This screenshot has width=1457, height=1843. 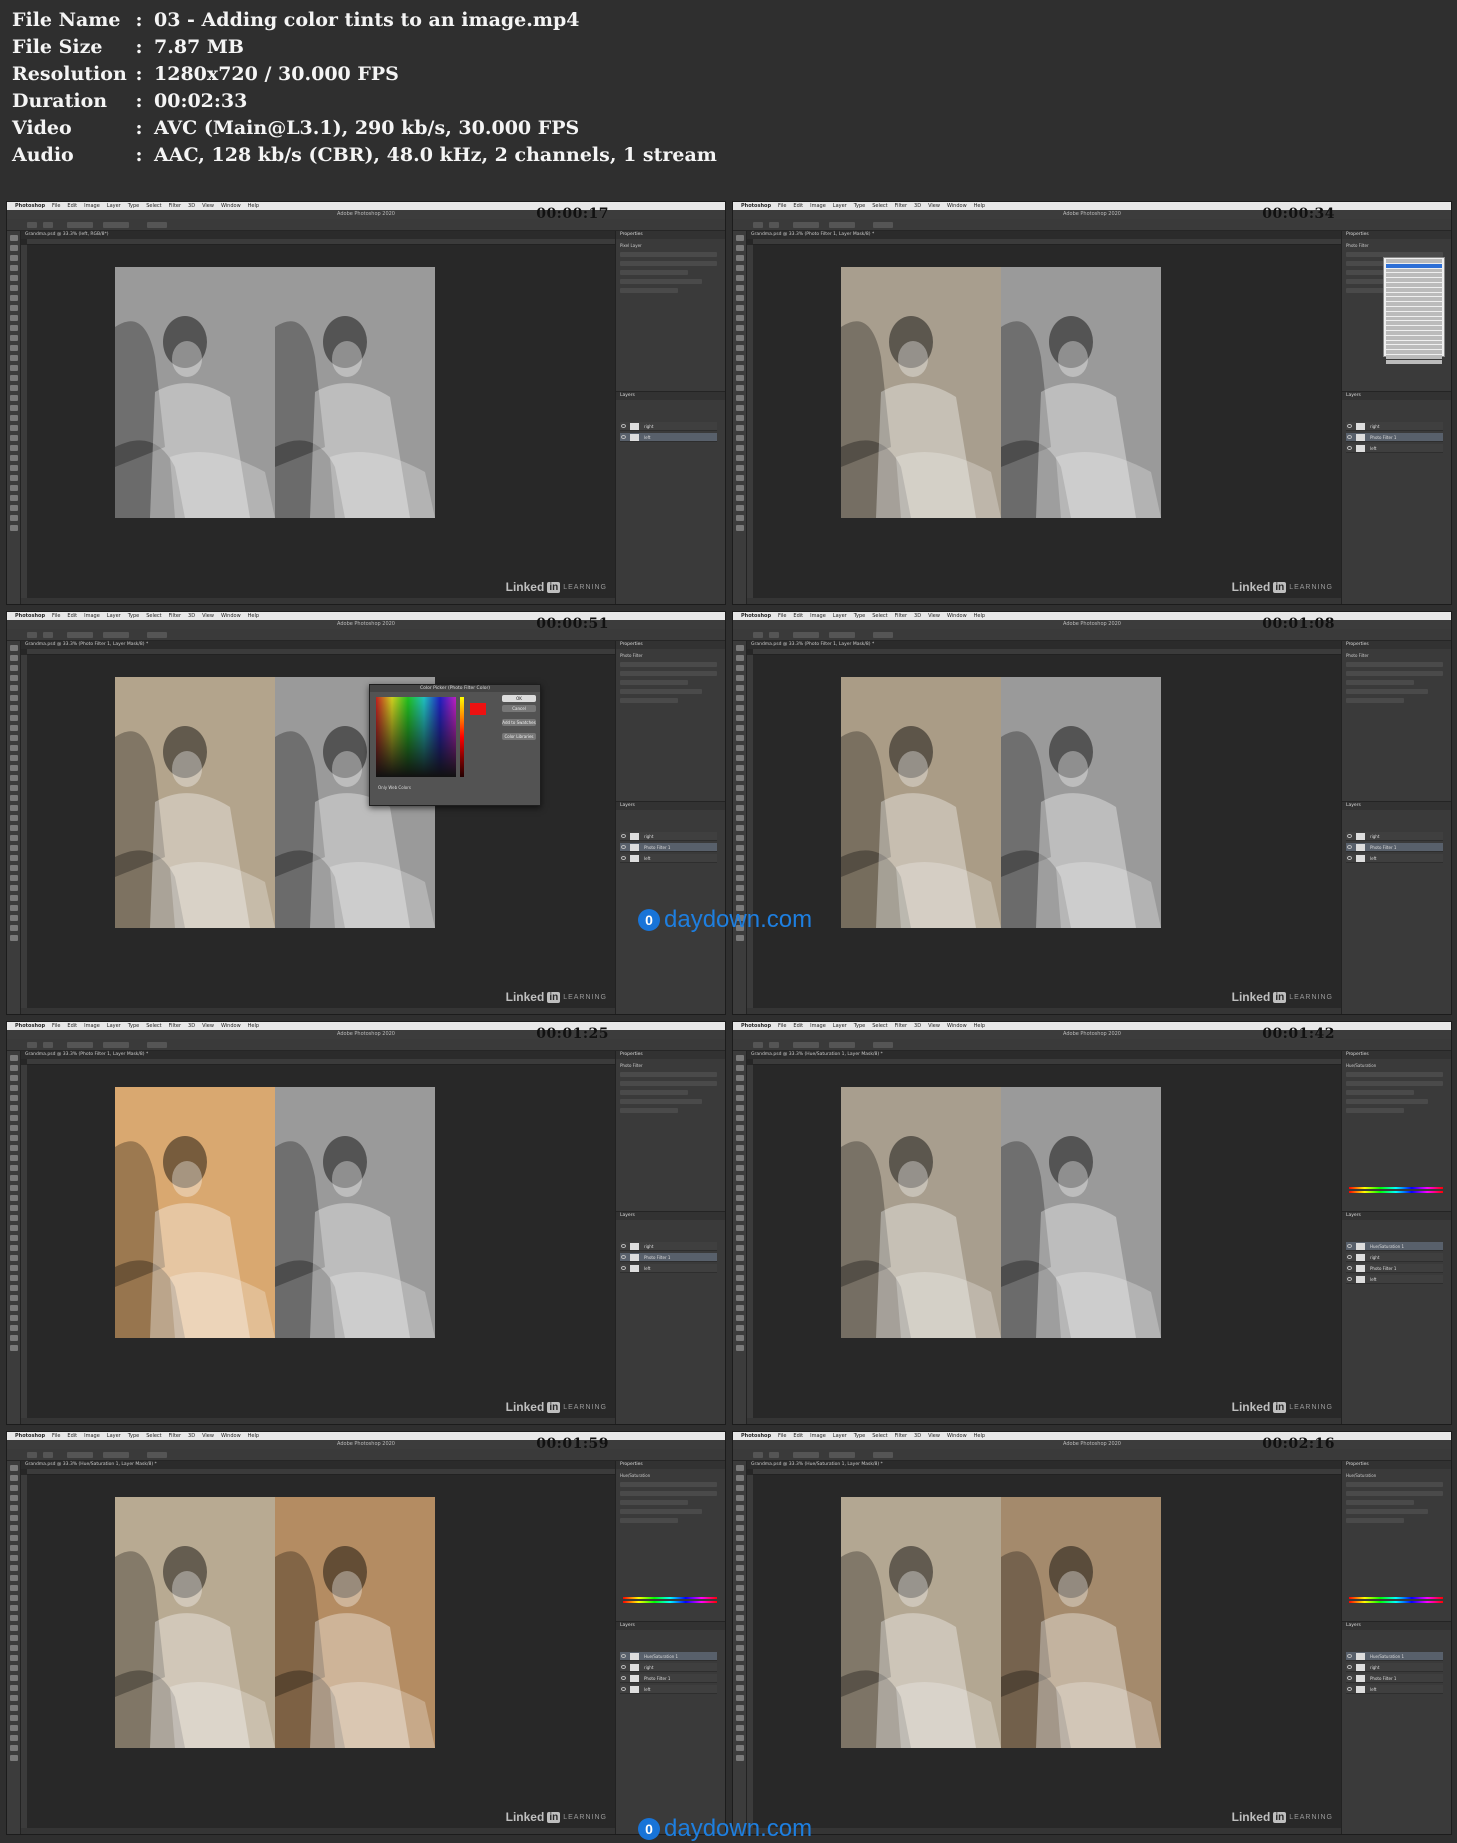 I want to click on layer-row: left, so click(x=668, y=1689).